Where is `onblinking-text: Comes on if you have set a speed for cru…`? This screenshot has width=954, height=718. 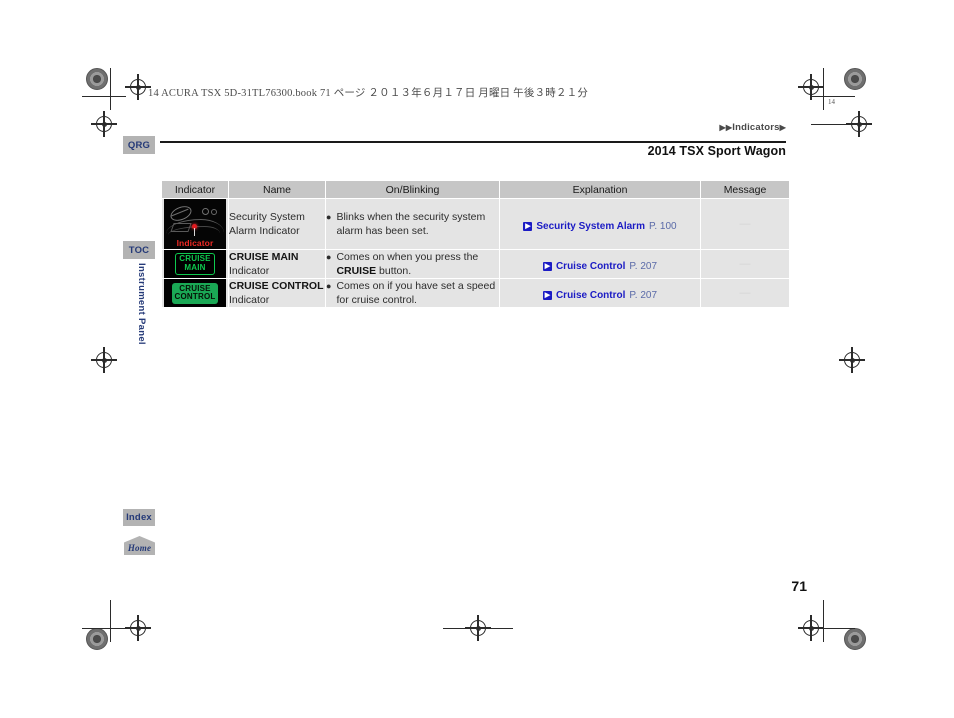
onblinking-text: Comes on if you have set a speed for cru… is located at coordinates (415, 293).